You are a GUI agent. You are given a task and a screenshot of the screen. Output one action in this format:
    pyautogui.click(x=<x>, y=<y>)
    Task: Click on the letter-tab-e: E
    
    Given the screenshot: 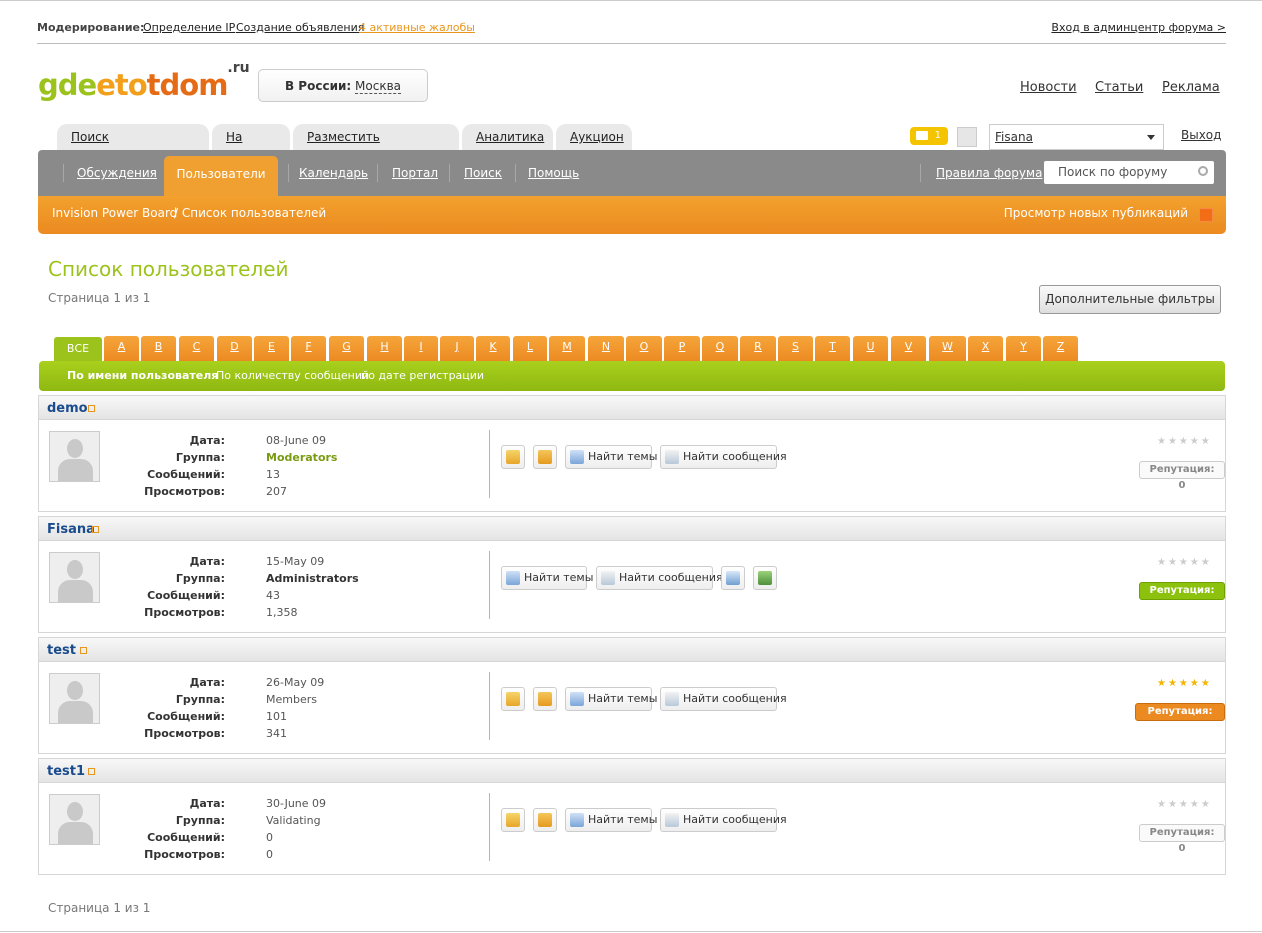 What is the action you would take?
    pyautogui.click(x=271, y=348)
    